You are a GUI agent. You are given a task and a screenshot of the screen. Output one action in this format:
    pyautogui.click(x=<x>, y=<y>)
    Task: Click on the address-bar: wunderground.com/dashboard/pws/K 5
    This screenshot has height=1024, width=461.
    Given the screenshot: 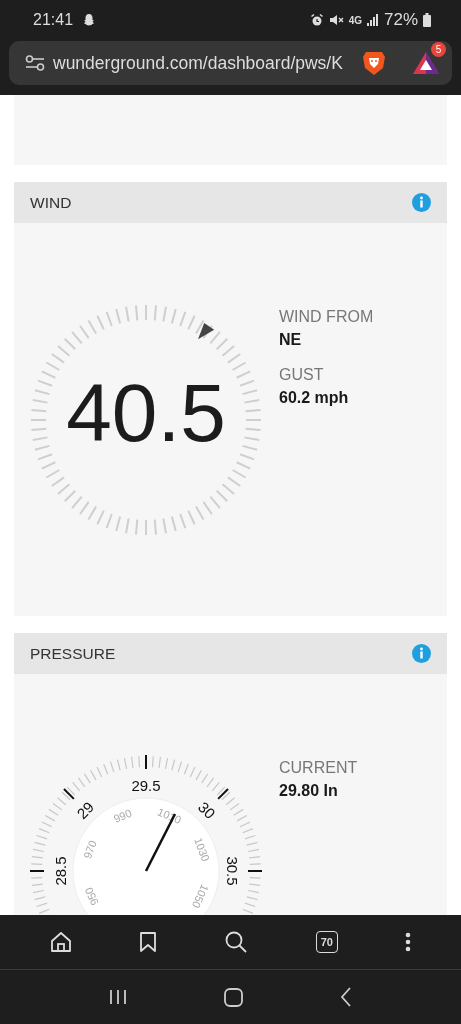 What is the action you would take?
    pyautogui.click(x=230, y=63)
    